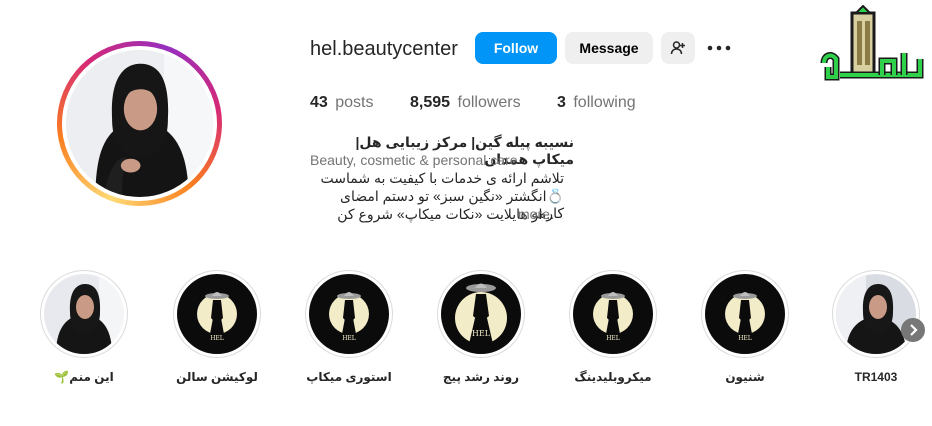  I want to click on posts-count: 43, so click(319, 102).